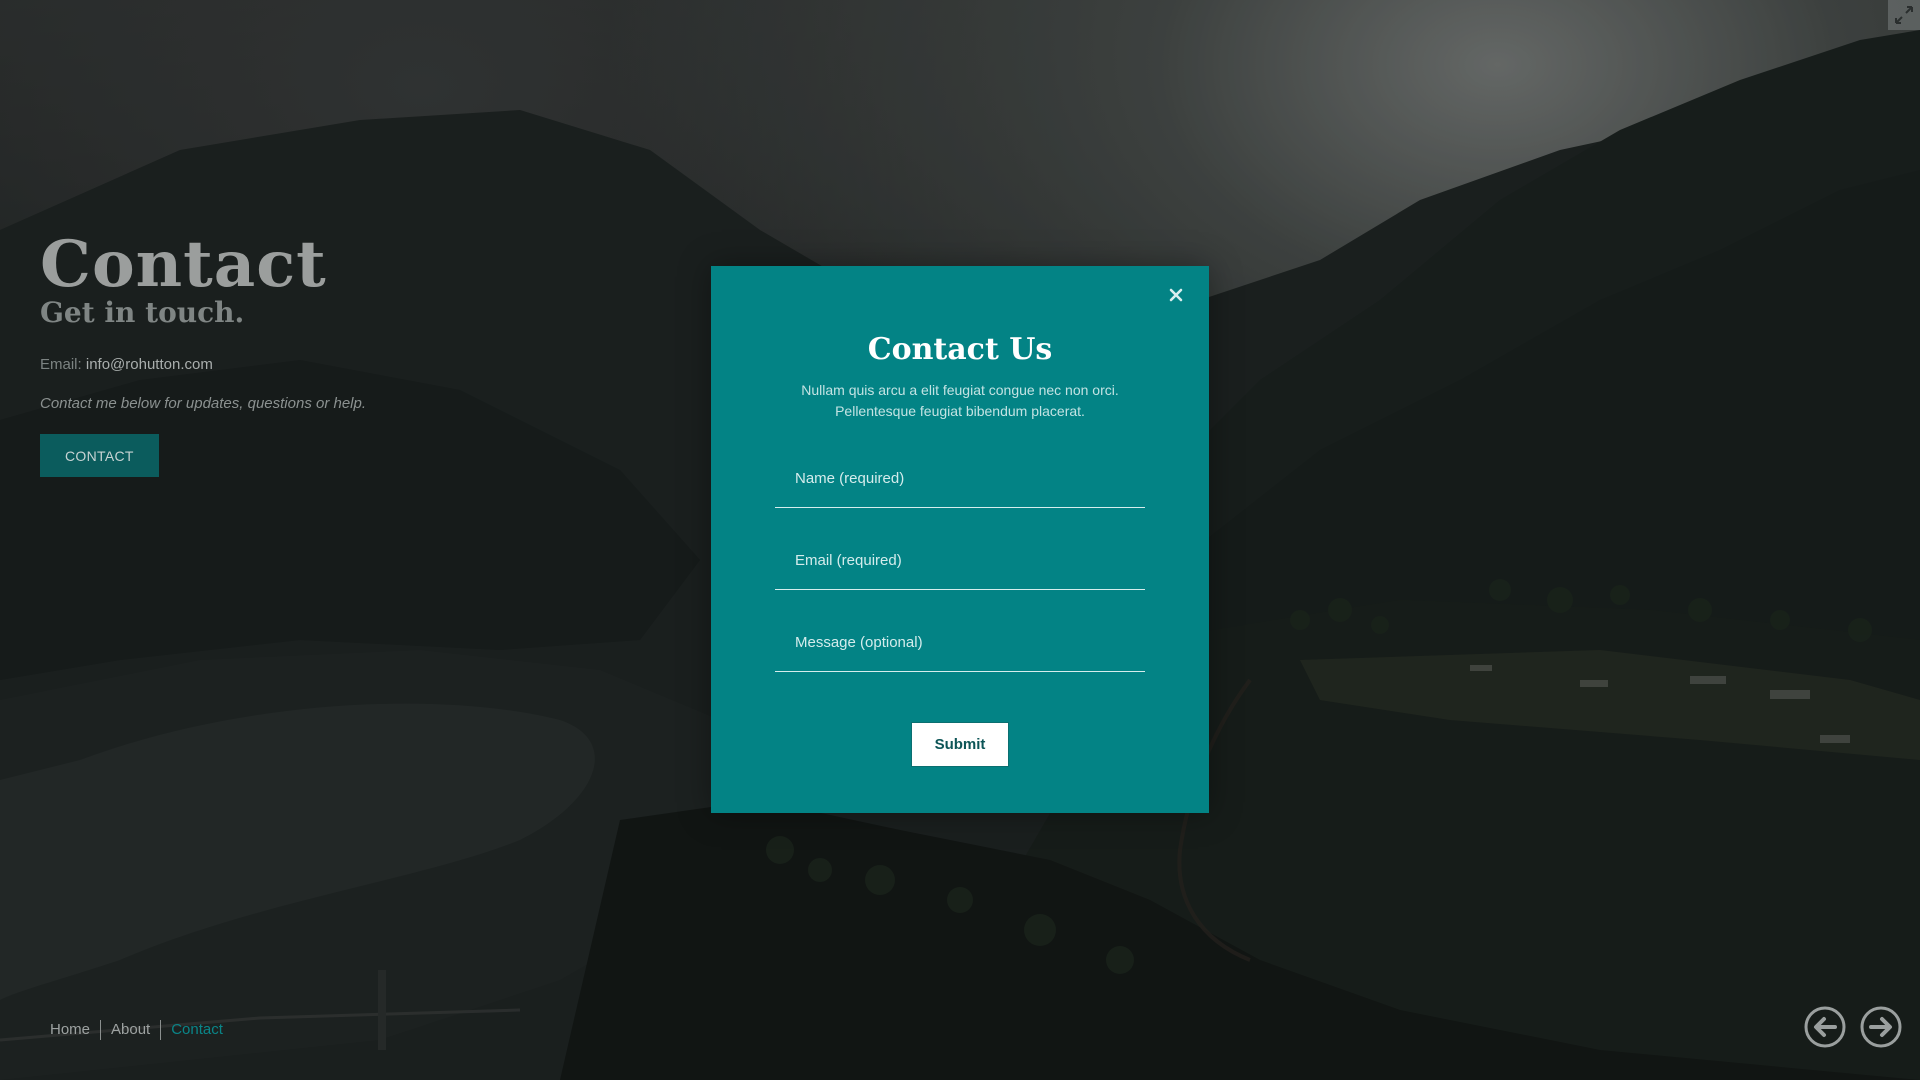  I want to click on contact-button: CONTACT, so click(99, 456).